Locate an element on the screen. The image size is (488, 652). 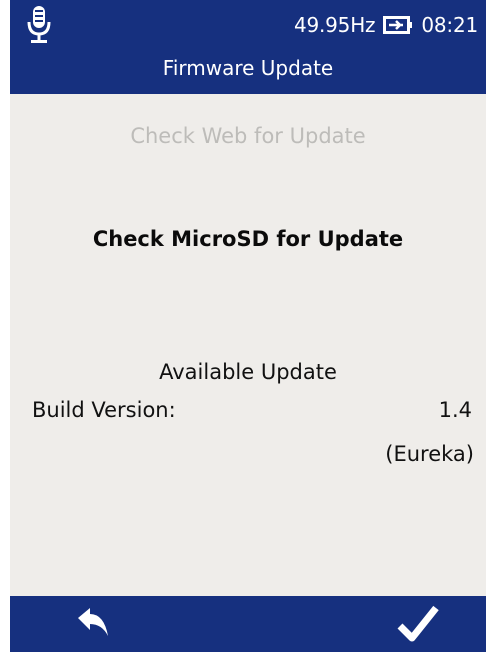
check-web-update-option: Check Web for Update is located at coordinates (248, 136).